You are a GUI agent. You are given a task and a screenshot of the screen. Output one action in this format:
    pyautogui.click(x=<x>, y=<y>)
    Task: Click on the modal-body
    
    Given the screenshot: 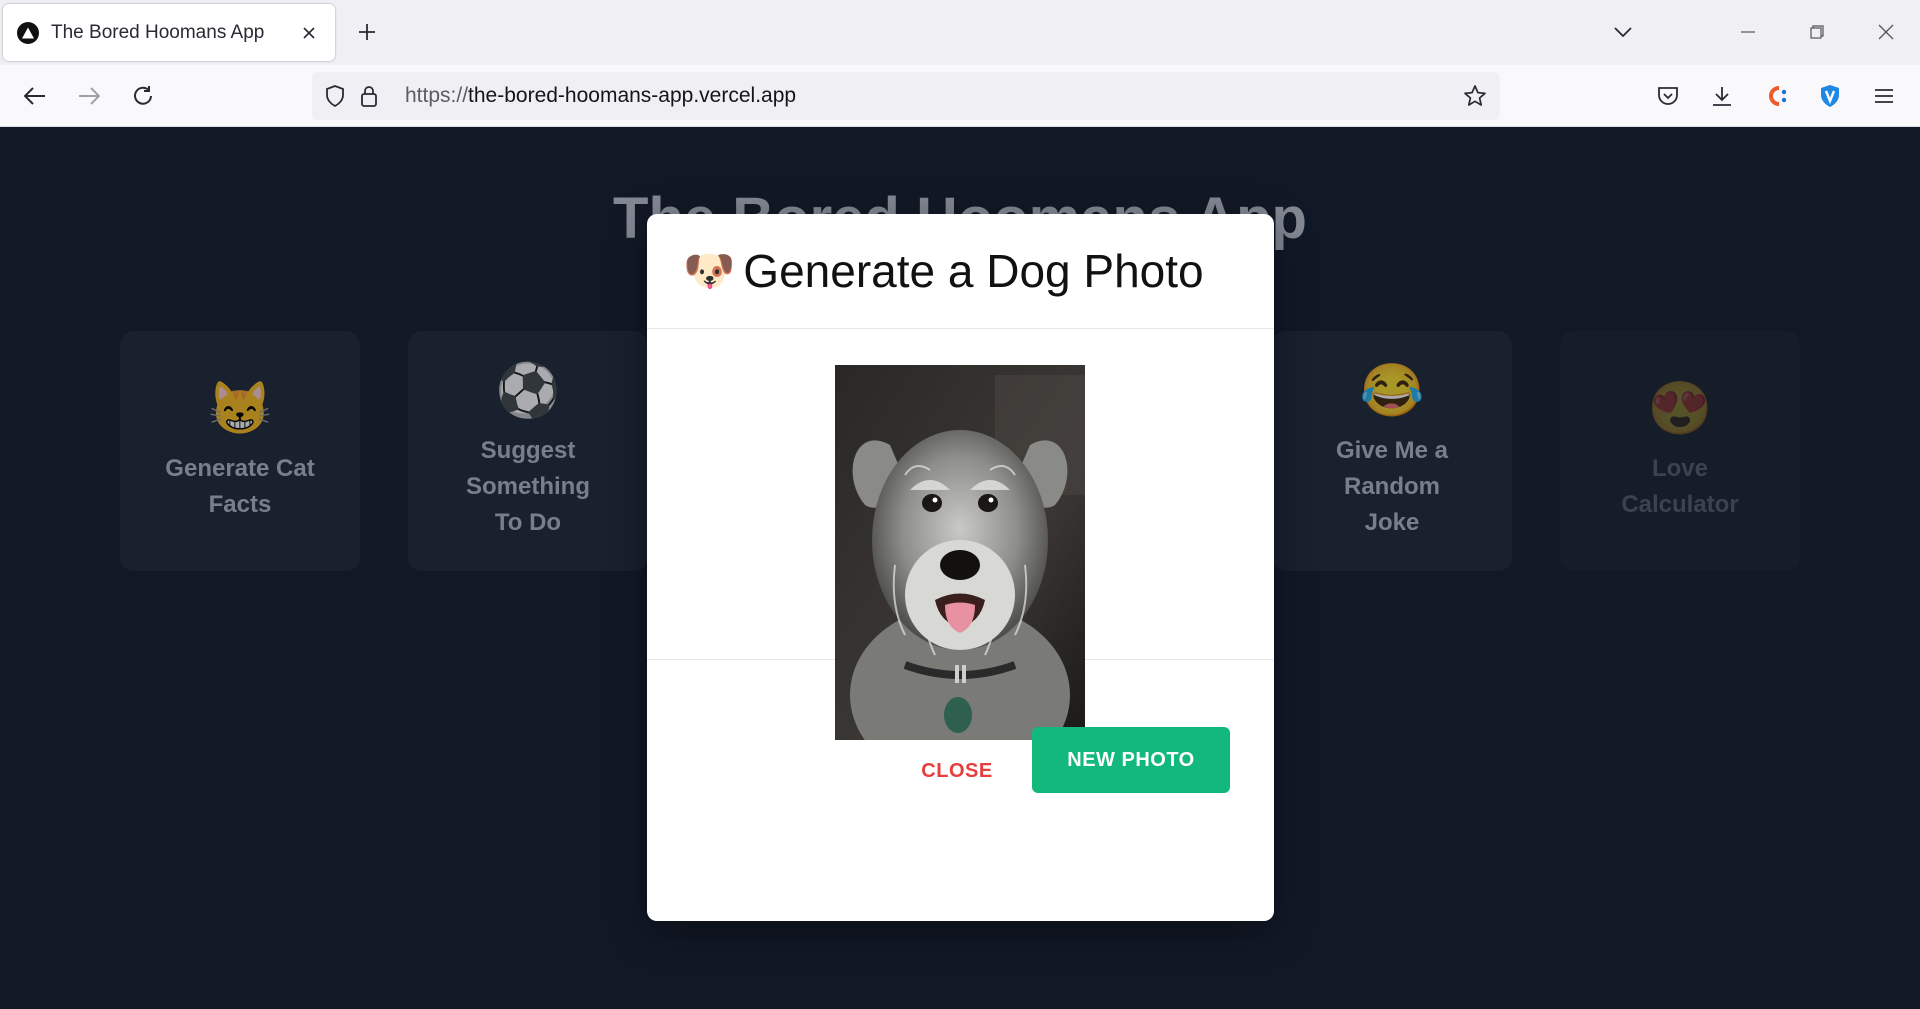 What is the action you would take?
    pyautogui.click(x=960, y=535)
    